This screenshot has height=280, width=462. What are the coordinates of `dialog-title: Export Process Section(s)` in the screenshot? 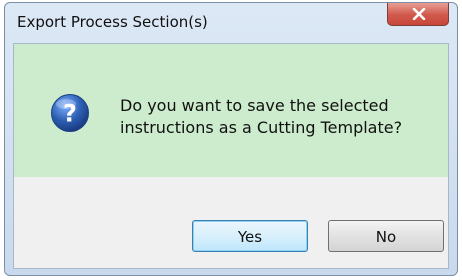 It's located at (112, 22).